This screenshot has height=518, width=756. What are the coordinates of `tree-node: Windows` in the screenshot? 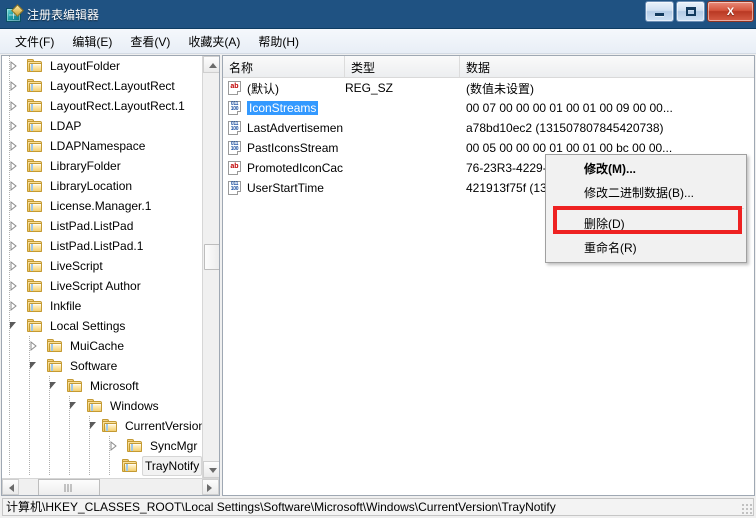 It's located at (102, 406).